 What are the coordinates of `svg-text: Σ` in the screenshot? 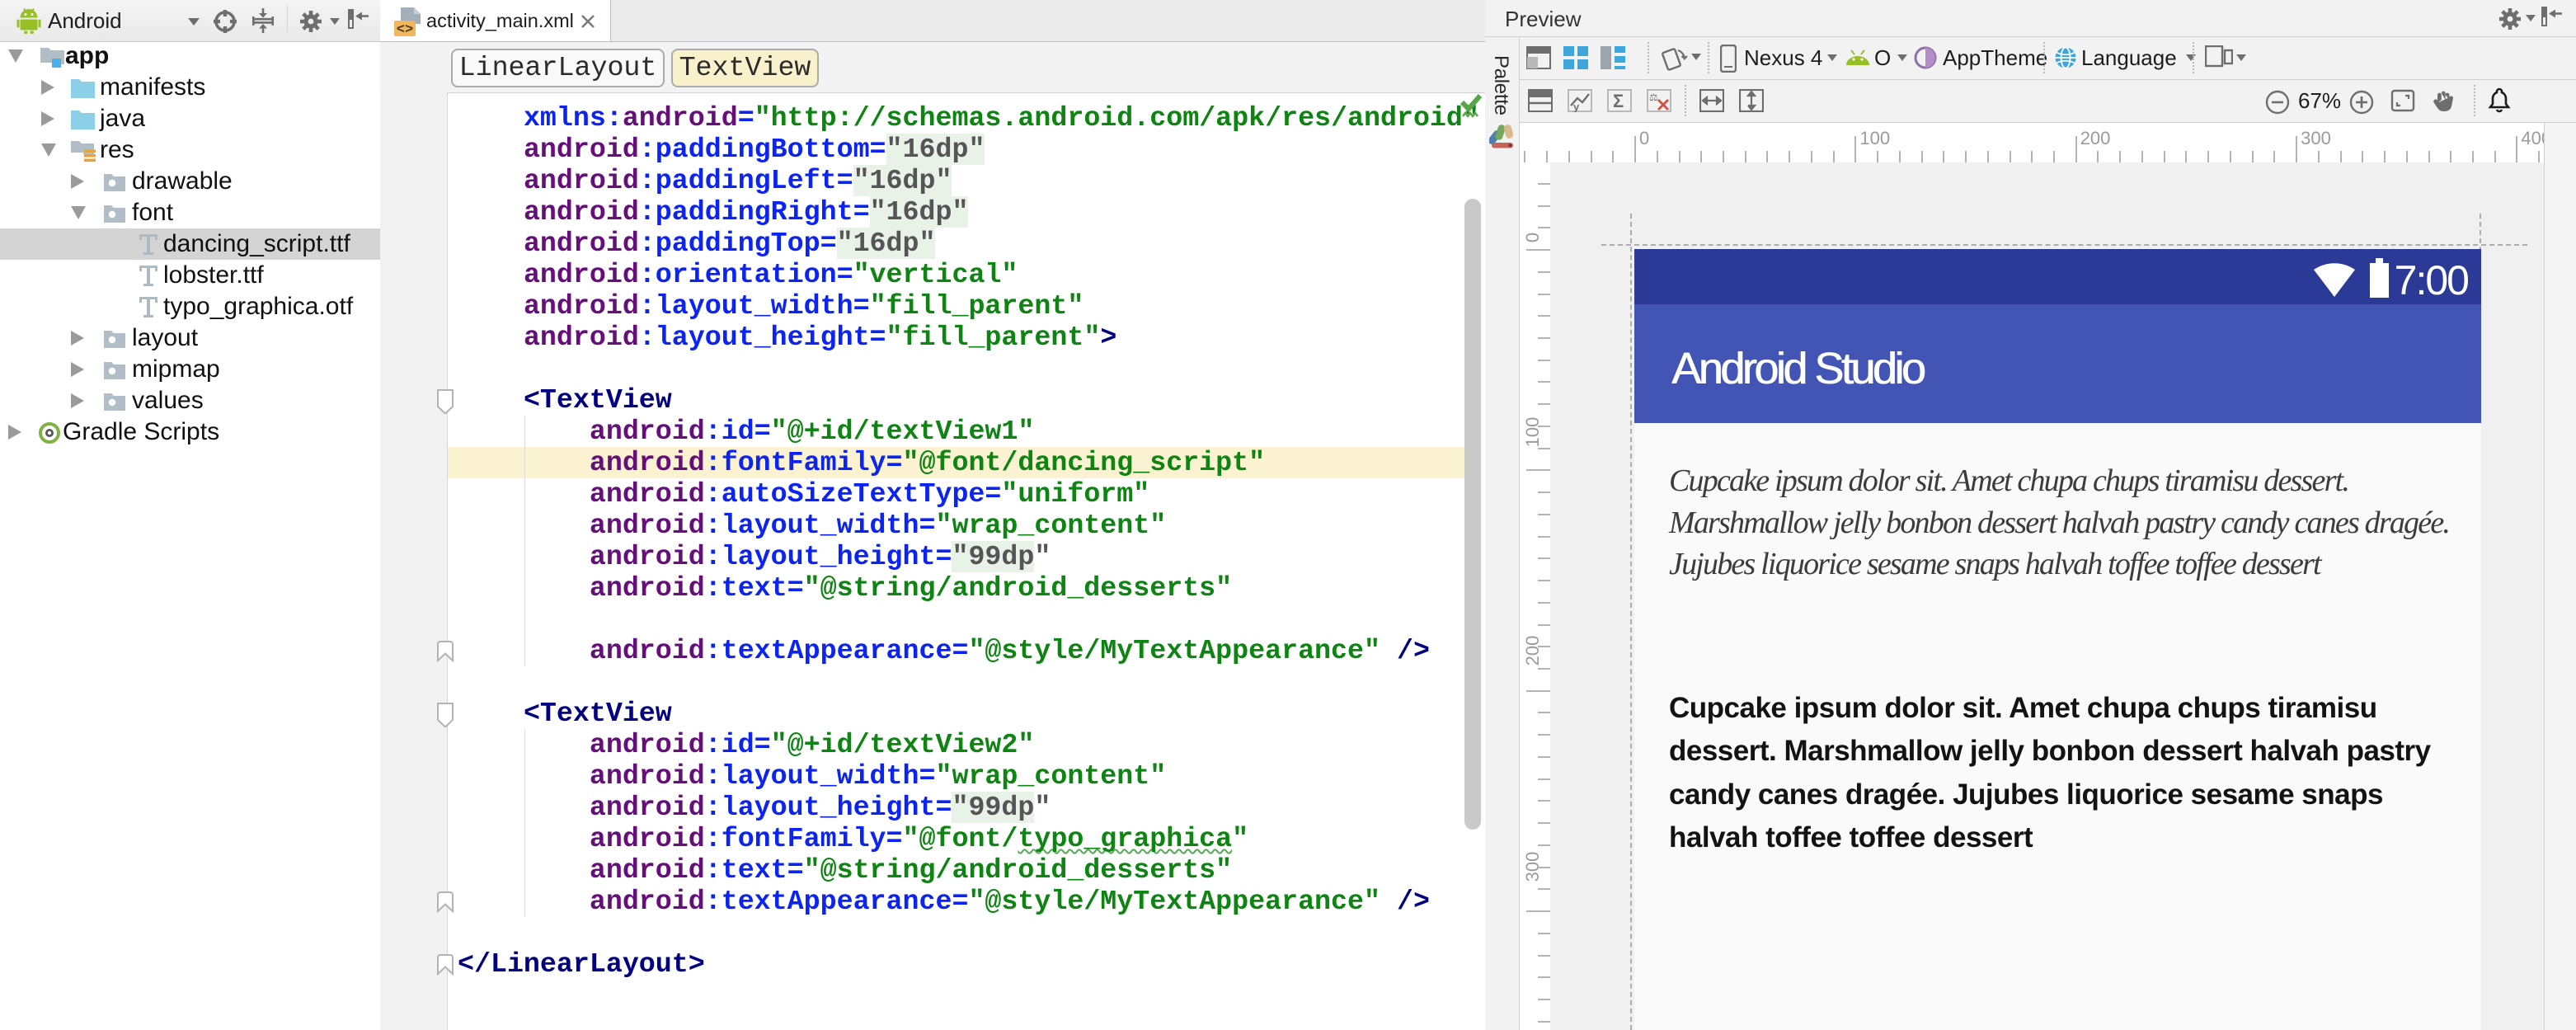 It's located at (1618, 101).